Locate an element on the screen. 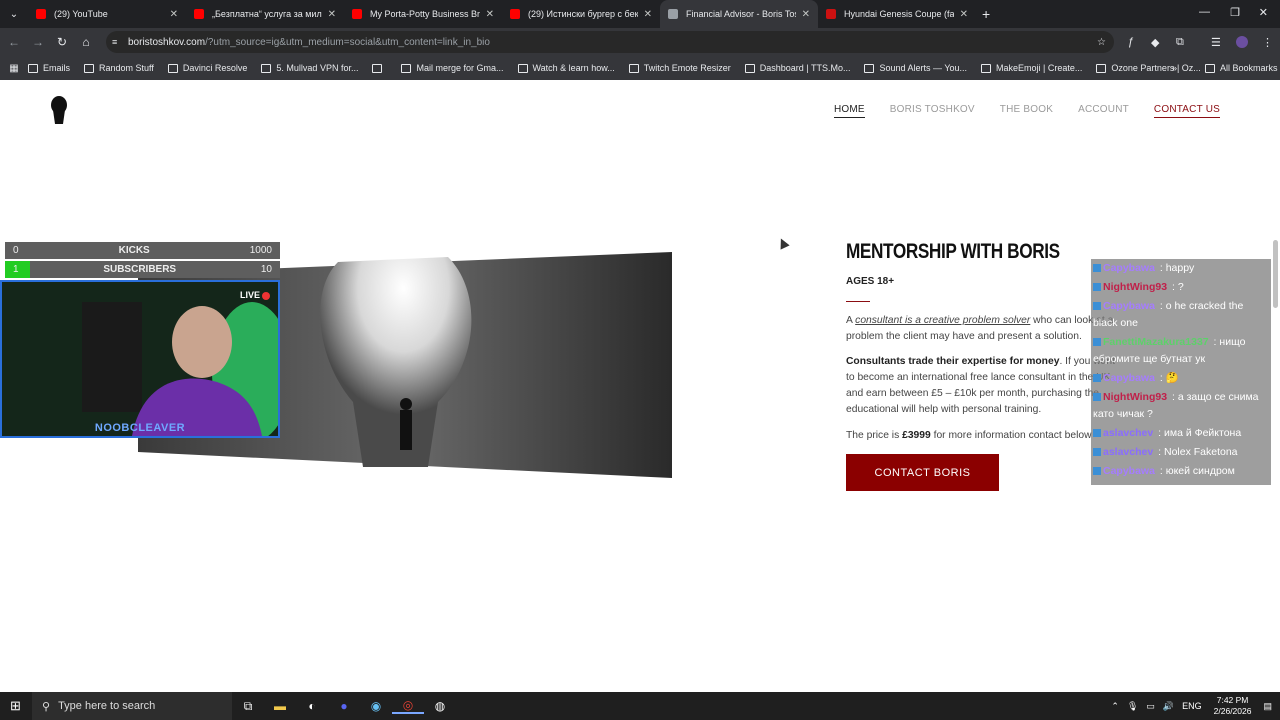  browser-tab: Hyundai Genesis Coupe (facelift) ✕ is located at coordinates (897, 14).